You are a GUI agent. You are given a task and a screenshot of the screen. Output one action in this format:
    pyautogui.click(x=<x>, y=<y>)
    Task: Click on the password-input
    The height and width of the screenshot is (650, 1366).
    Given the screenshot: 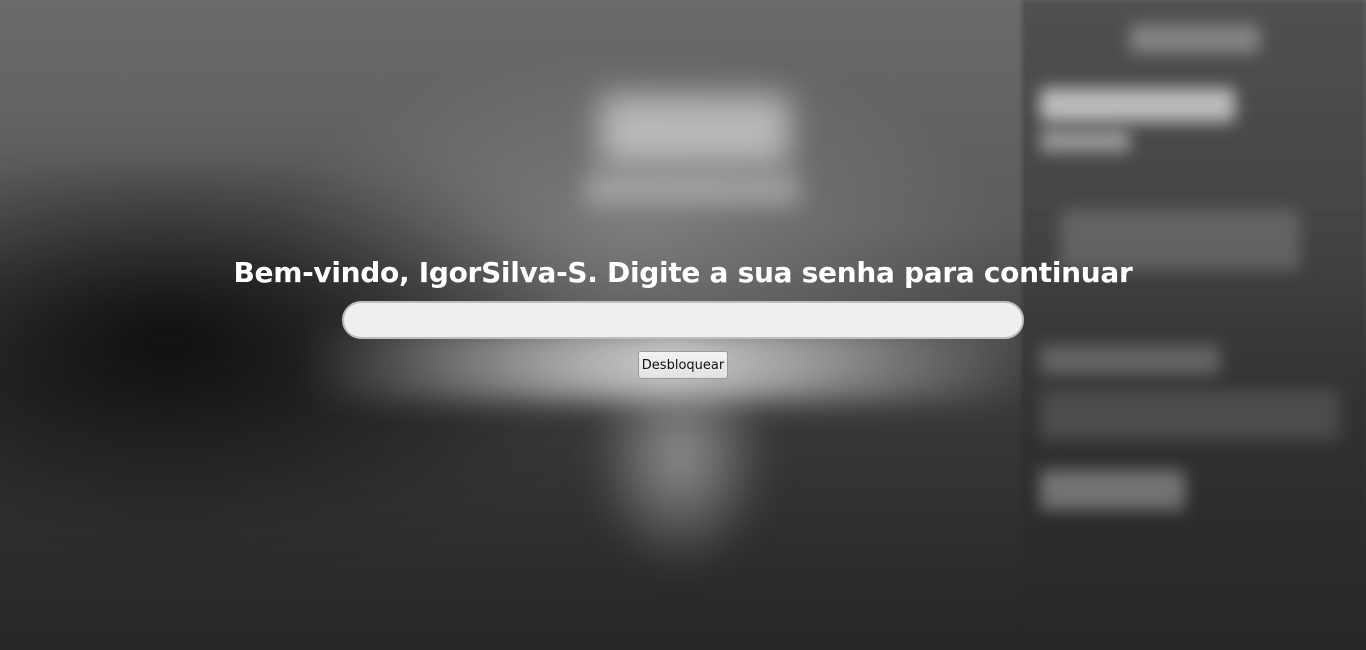 What is the action you would take?
    pyautogui.click(x=683, y=320)
    